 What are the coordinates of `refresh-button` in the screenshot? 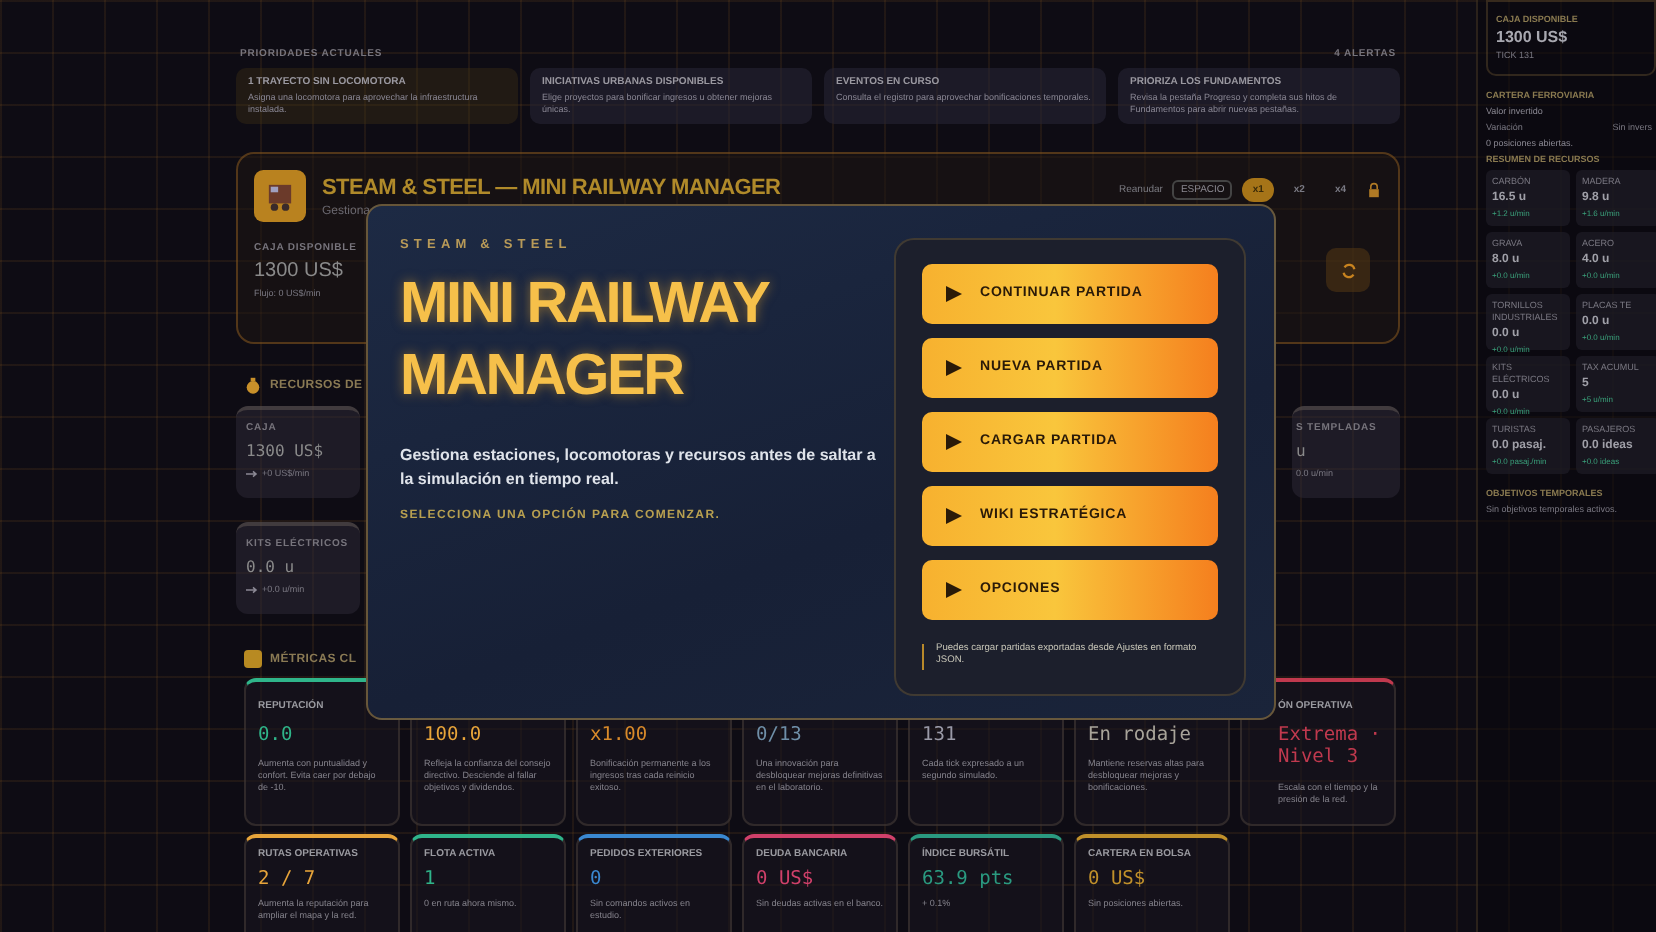 It's located at (1348, 270).